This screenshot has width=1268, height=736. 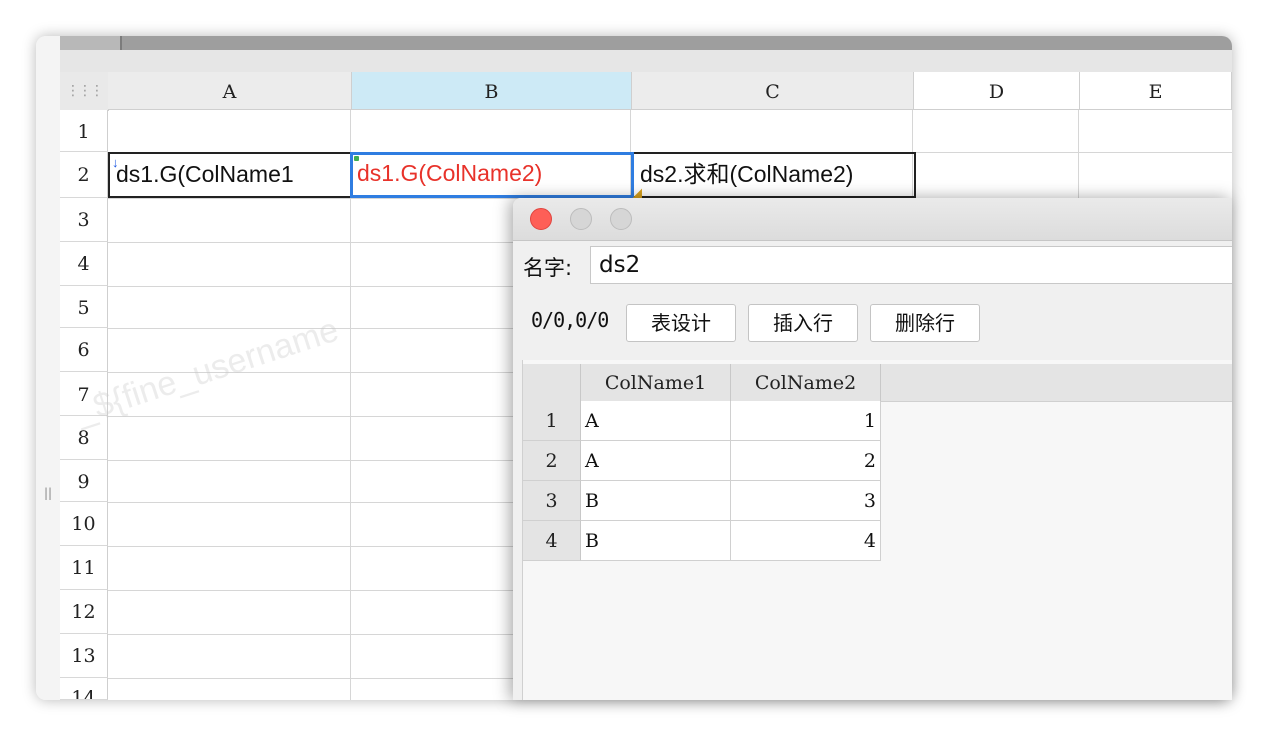 I want to click on table-cell: 1, so click(x=806, y=421).